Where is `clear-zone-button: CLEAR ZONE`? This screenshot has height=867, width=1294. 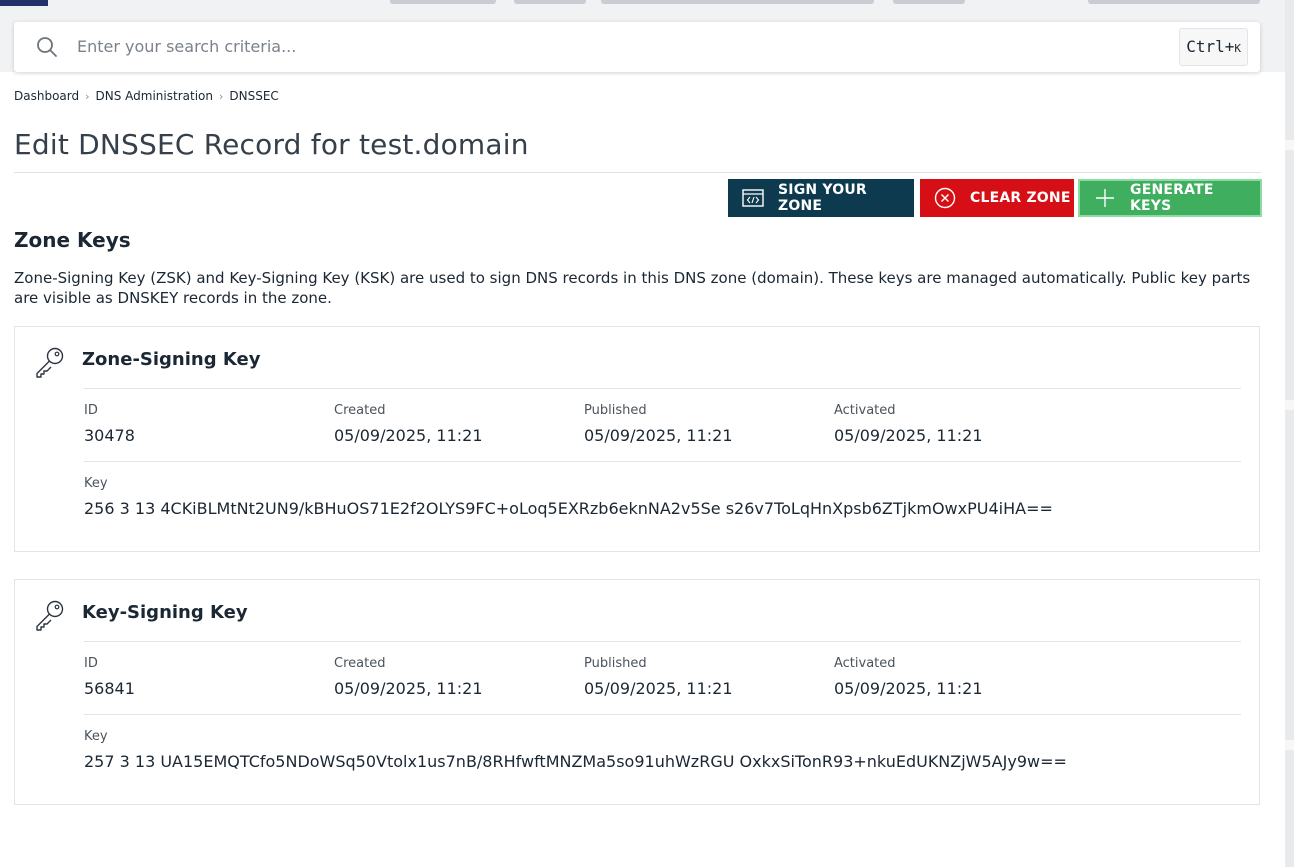 clear-zone-button: CLEAR ZONE is located at coordinates (997, 198).